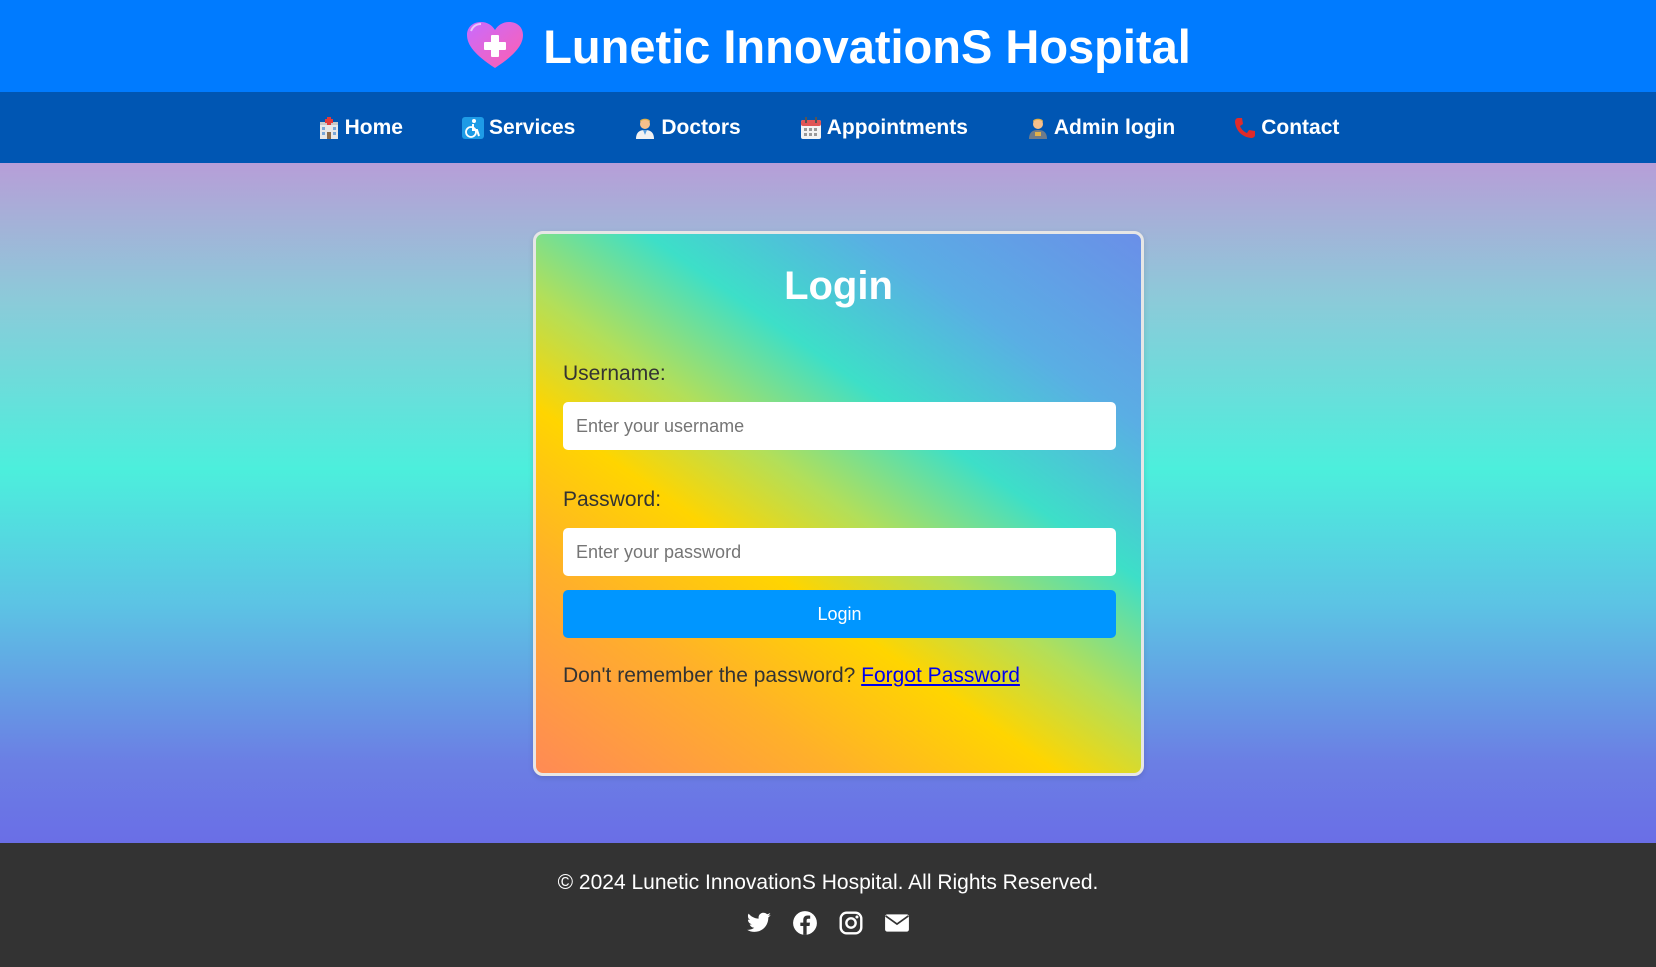 Image resolution: width=1656 pixels, height=967 pixels. I want to click on password-input, so click(839, 552).